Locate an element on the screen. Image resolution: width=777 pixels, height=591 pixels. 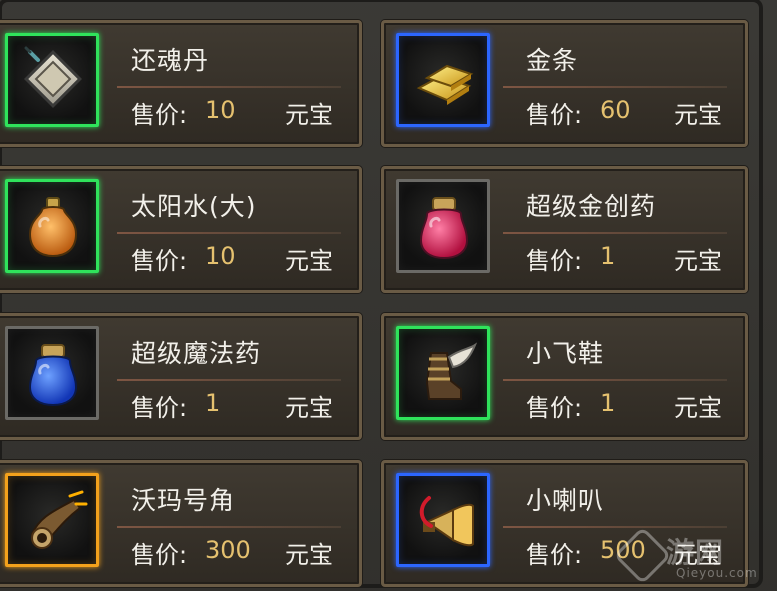
item-name: 小喇叭 is located at coordinates (565, 500).